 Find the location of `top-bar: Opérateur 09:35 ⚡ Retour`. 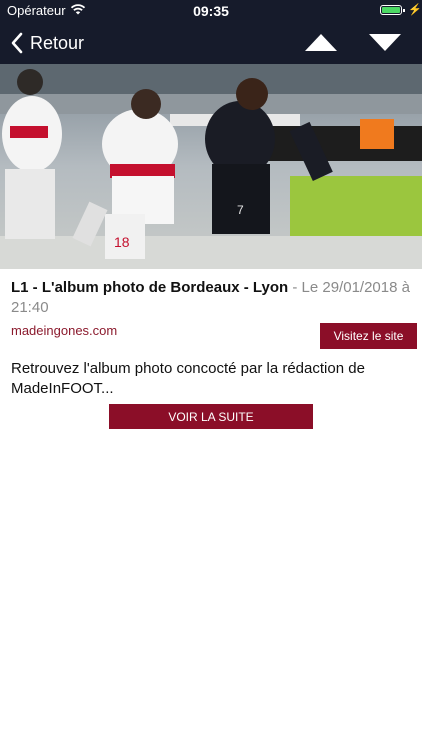

top-bar: Opérateur 09:35 ⚡ Retour is located at coordinates (211, 32).